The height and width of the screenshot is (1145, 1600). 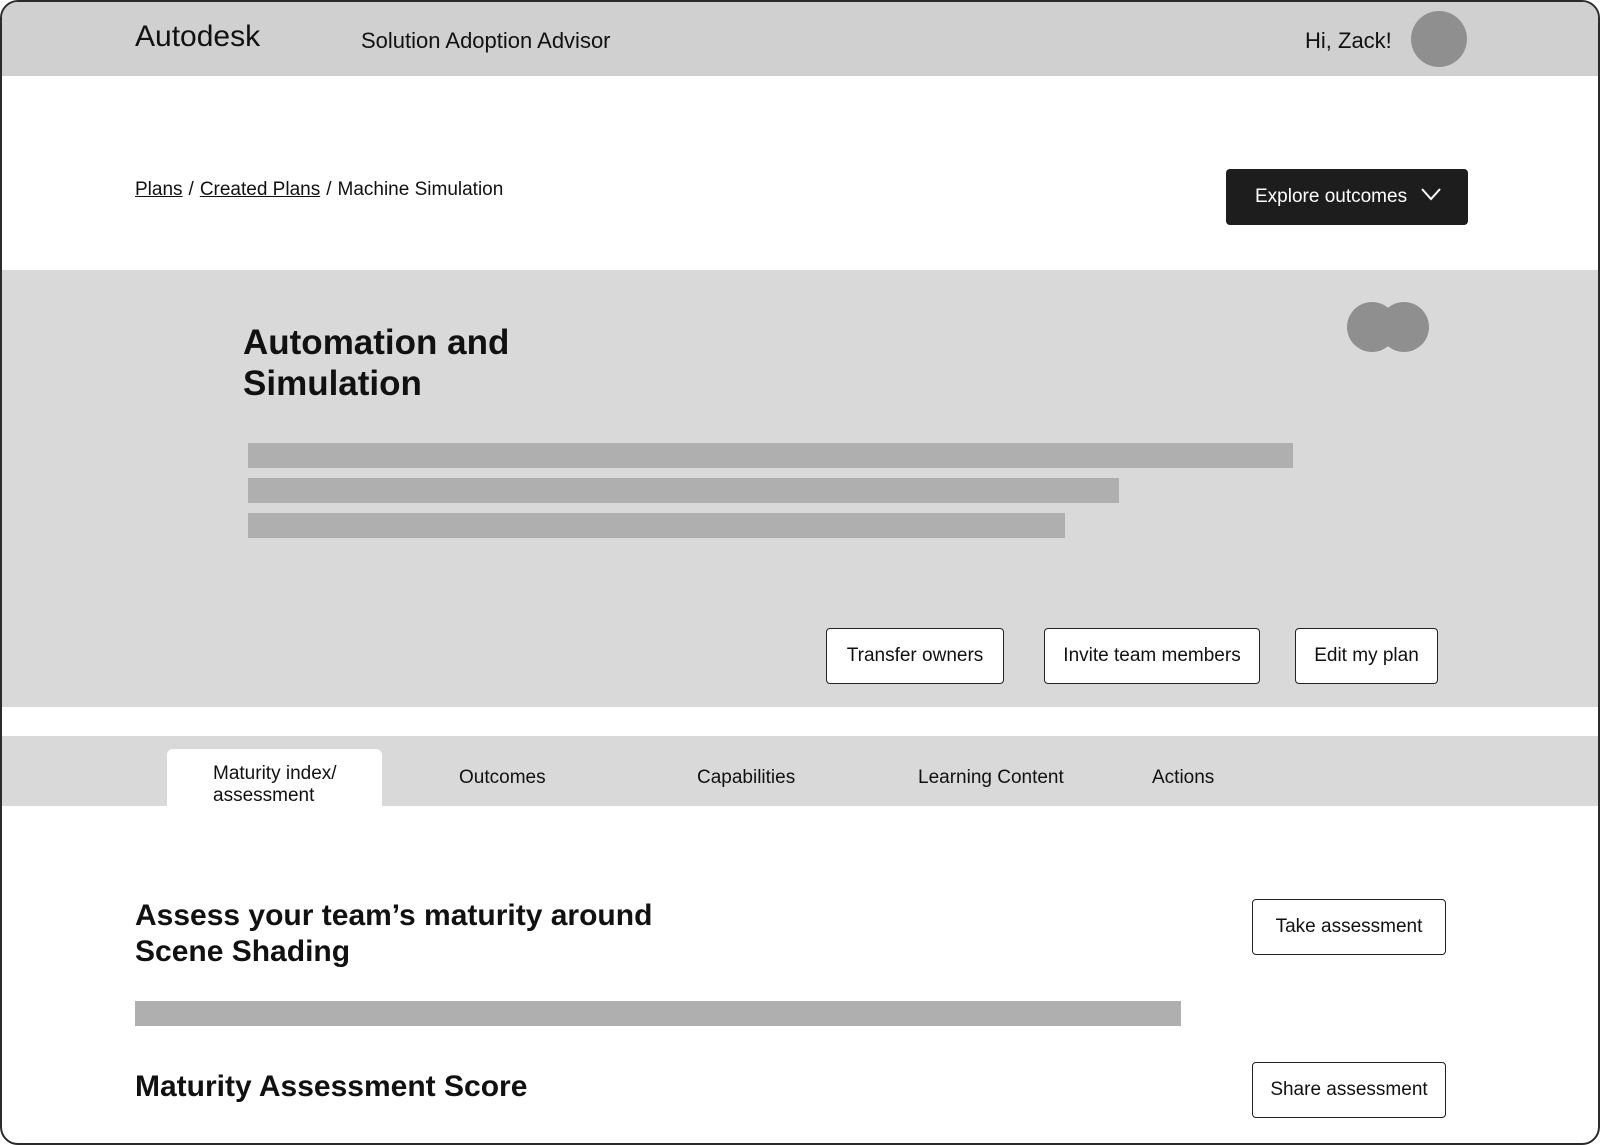 What do you see at coordinates (1439, 39) in the screenshot?
I see `avatar` at bounding box center [1439, 39].